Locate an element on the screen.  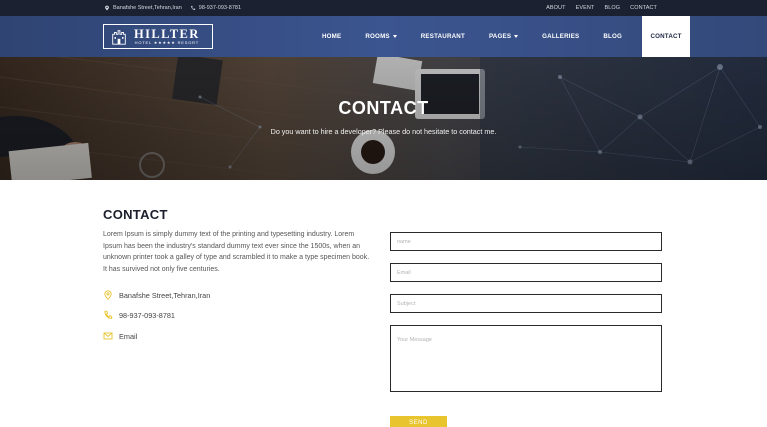
top-phone-text: 98-937-093-8781 is located at coordinates (219, 8).